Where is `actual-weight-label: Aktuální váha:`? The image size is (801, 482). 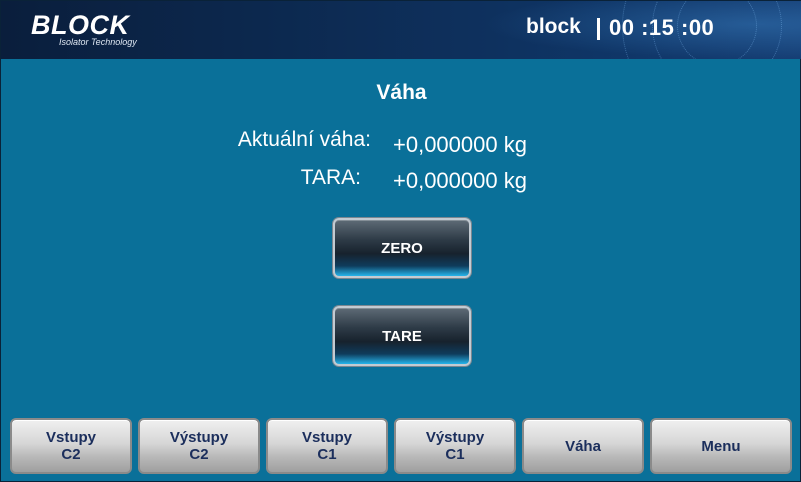
actual-weight-label: Aktuální váha: is located at coordinates (304, 139).